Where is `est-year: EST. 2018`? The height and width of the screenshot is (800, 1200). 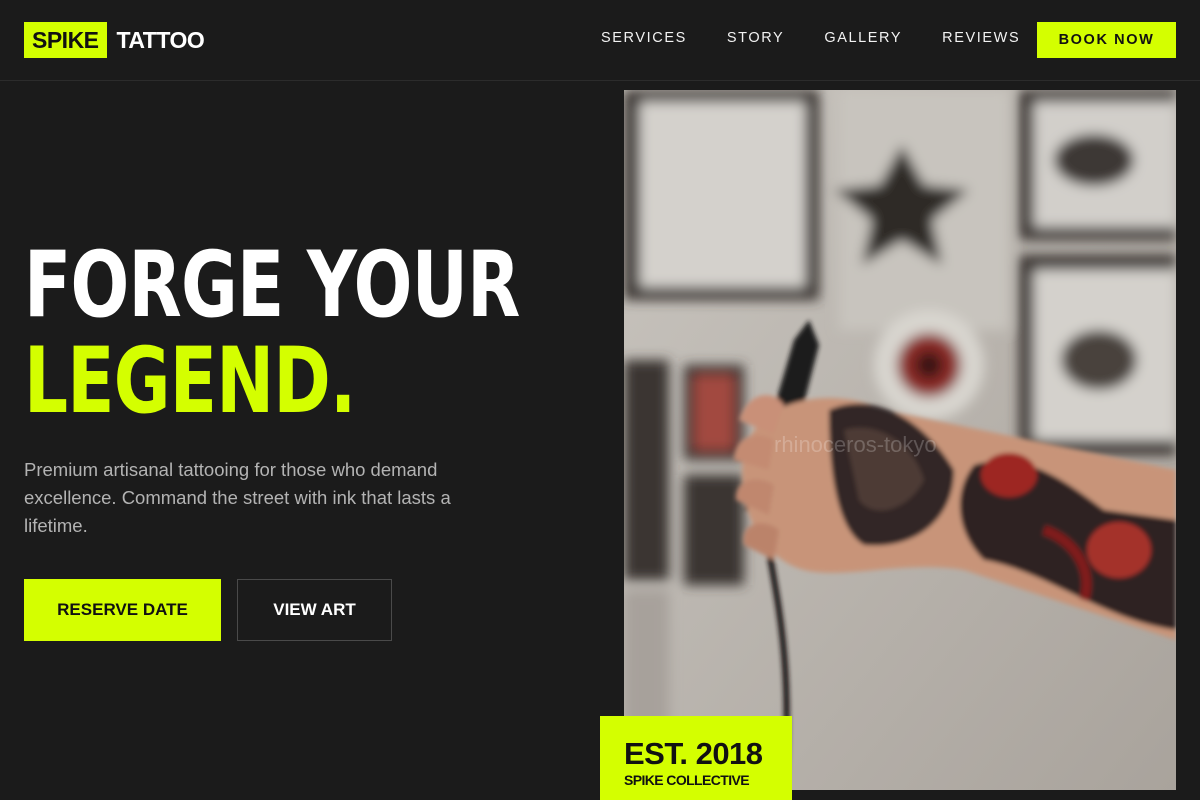 est-year: EST. 2018 is located at coordinates (693, 753).